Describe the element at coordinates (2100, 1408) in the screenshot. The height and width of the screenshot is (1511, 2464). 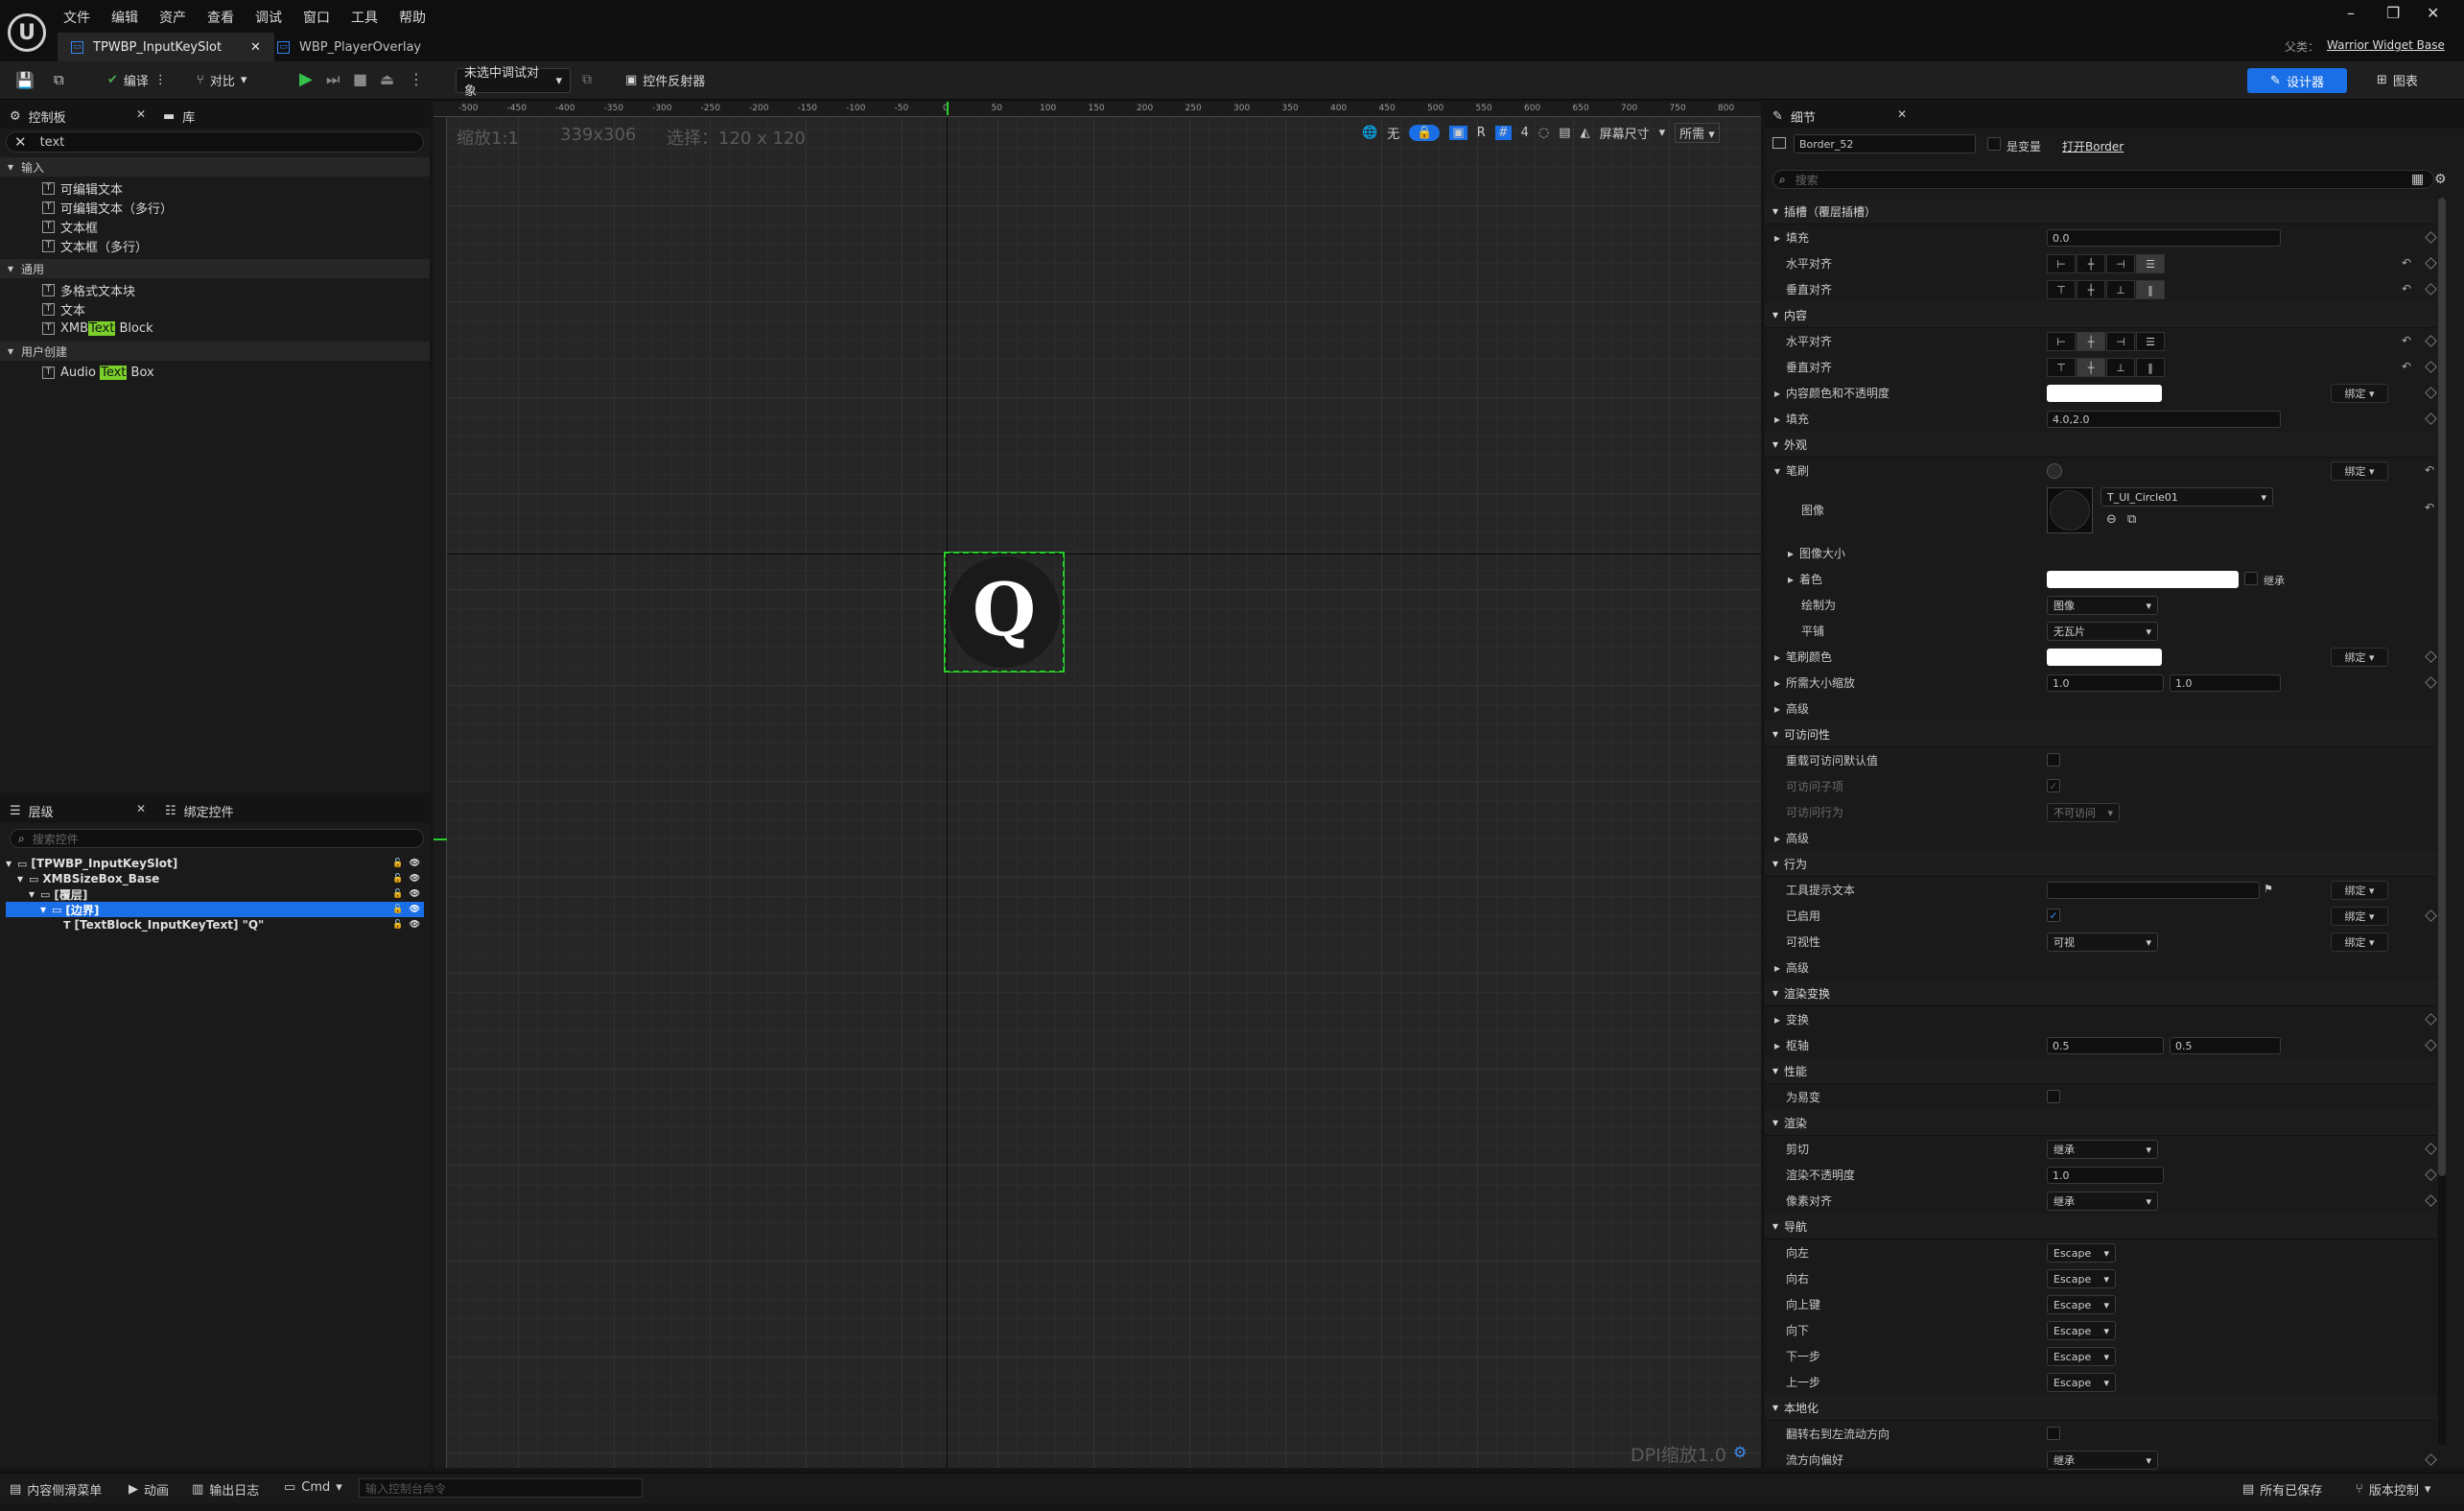
I see `category-localization: ▾ 本地化` at that location.